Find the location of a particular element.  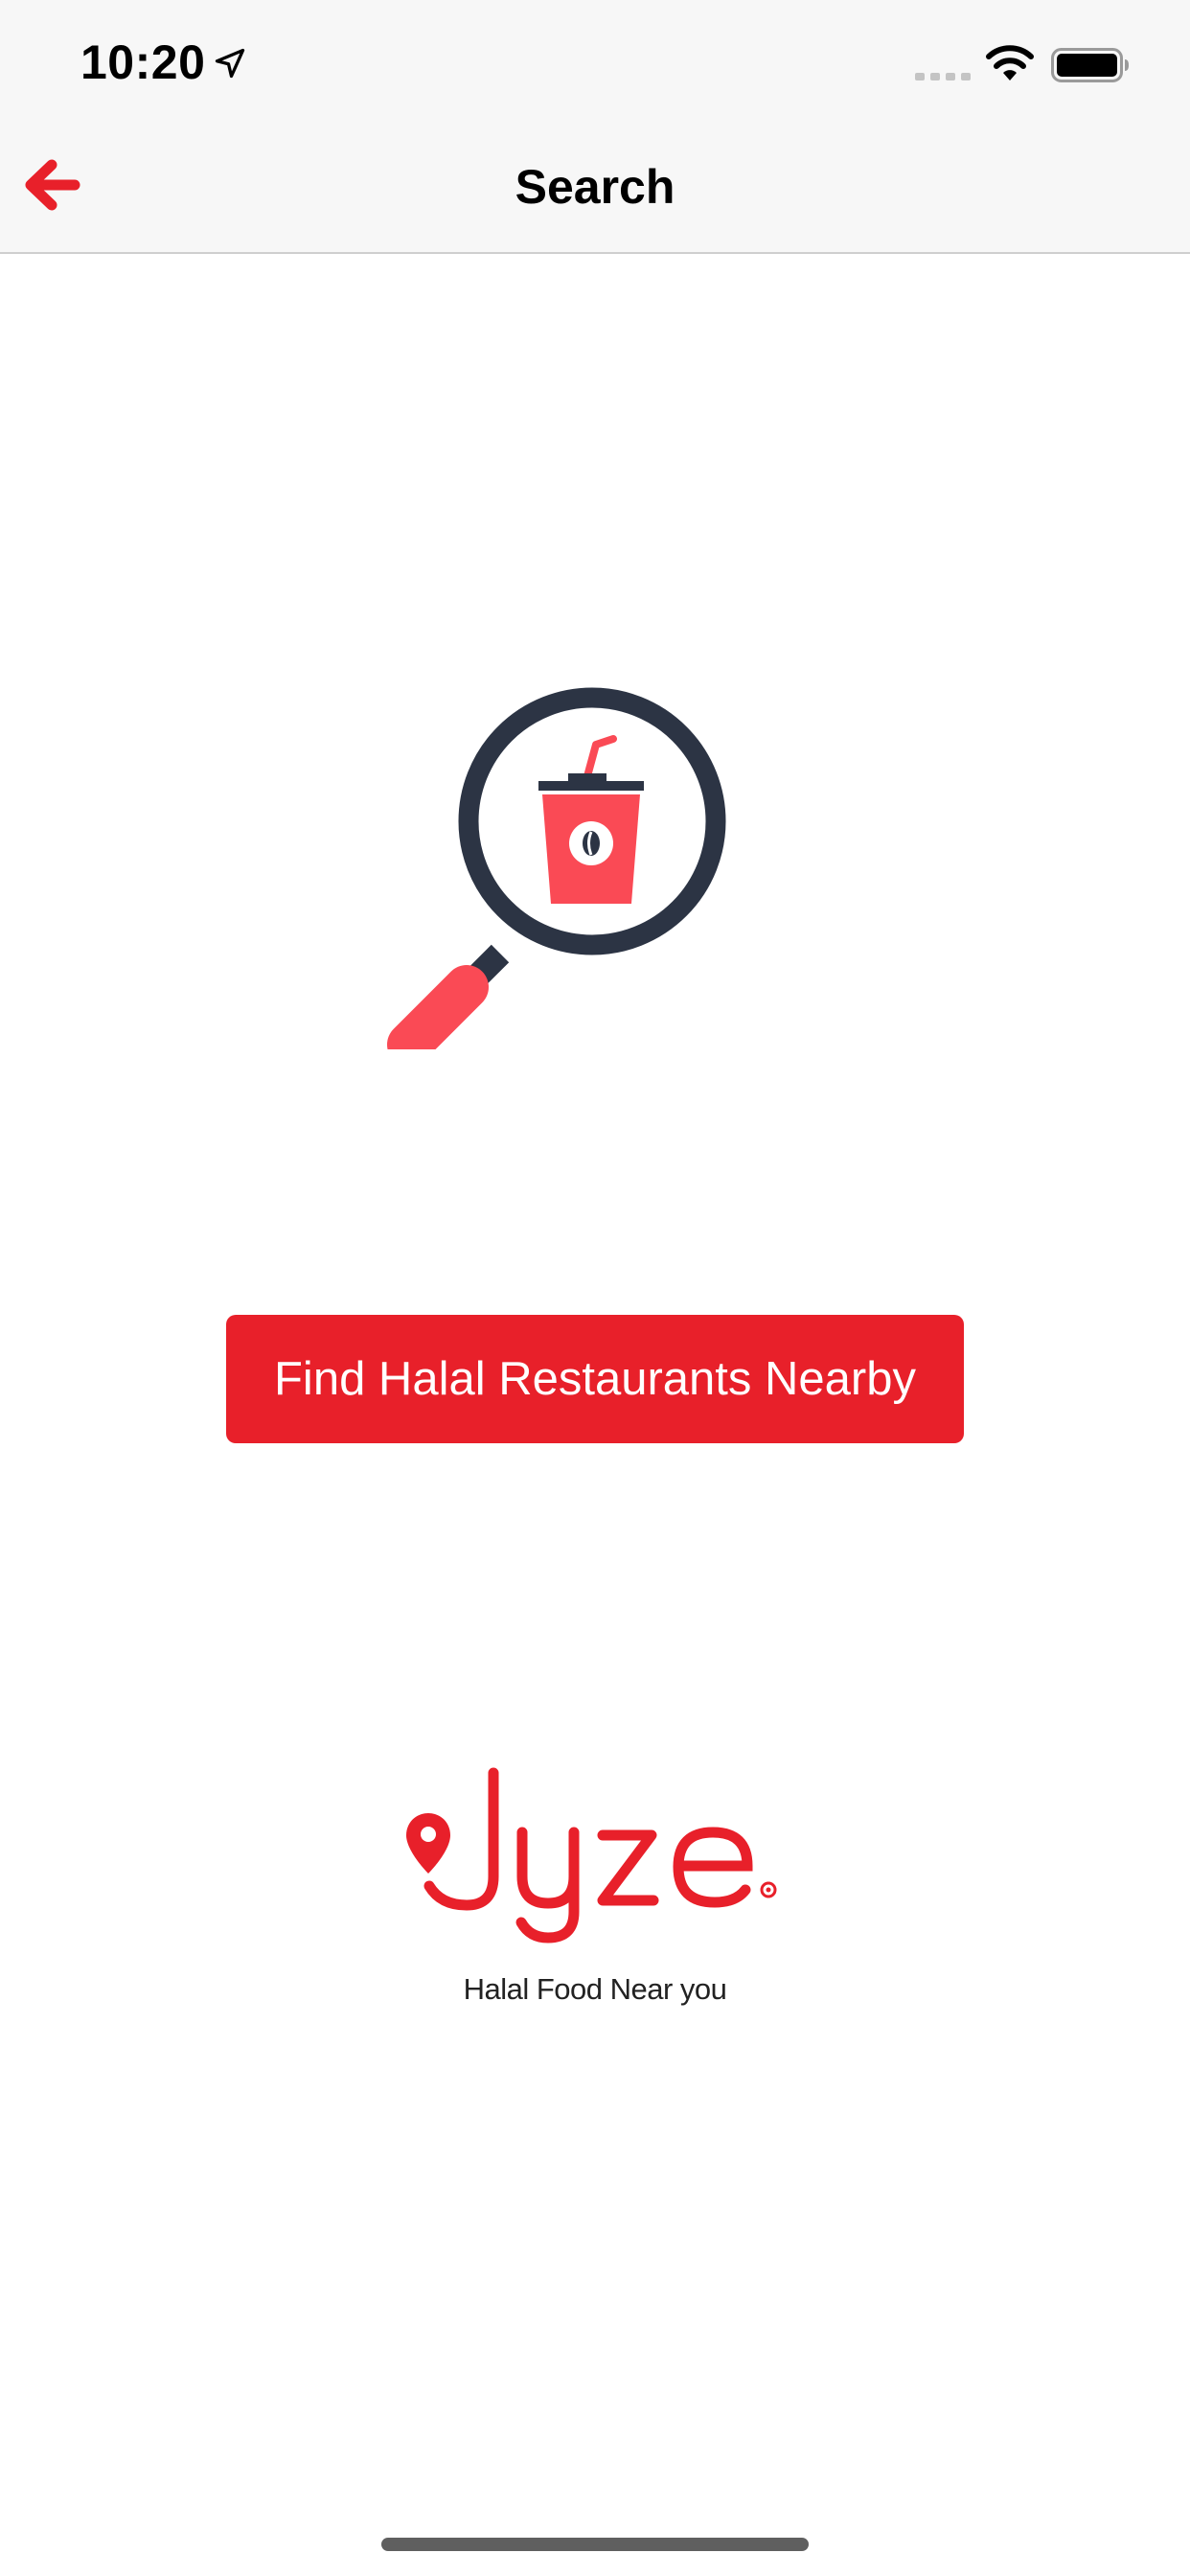

battery-icon is located at coordinates (1090, 65).